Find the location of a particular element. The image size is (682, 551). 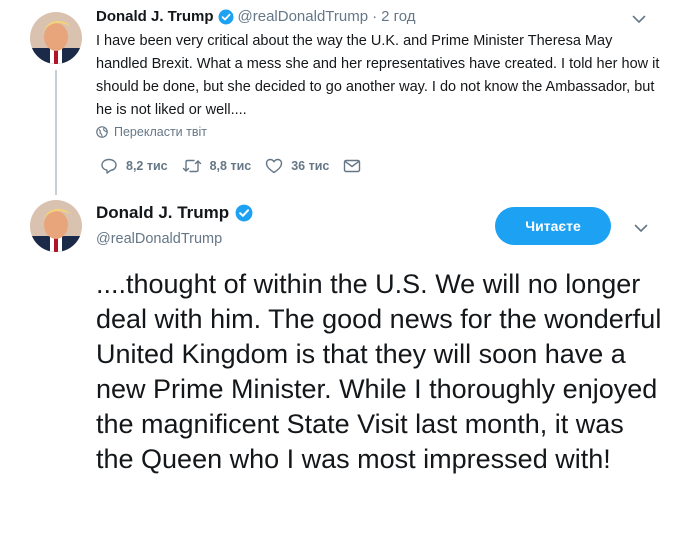

retweet-button: 8,8 тис is located at coordinates (217, 166).